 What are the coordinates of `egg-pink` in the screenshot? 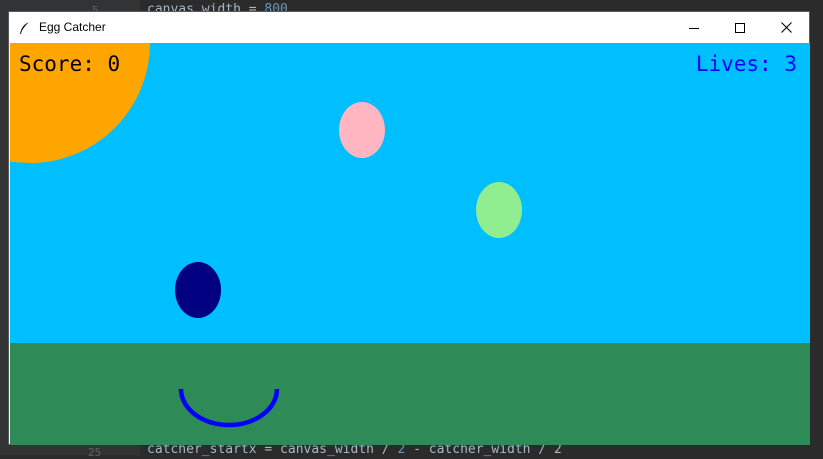 It's located at (362, 130).